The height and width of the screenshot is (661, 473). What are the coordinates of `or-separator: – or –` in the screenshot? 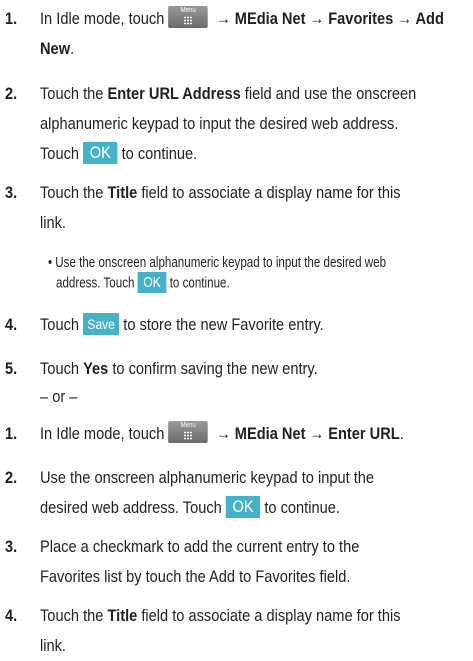 It's located at (59, 396).